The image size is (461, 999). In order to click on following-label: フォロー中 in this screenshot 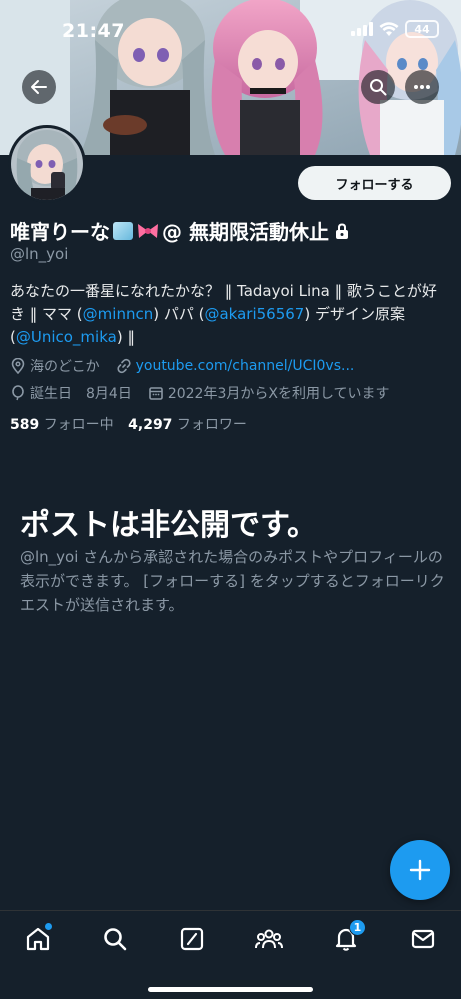, I will do `click(78, 425)`.